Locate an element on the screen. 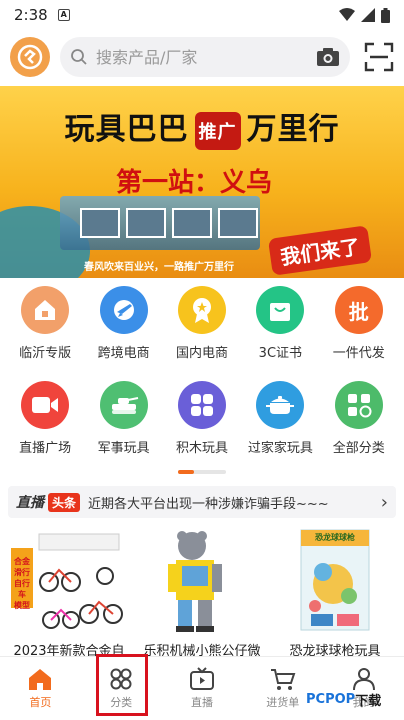 This screenshot has height=720, width=404. watermark: PCPOP 下载 is located at coordinates (343, 699).